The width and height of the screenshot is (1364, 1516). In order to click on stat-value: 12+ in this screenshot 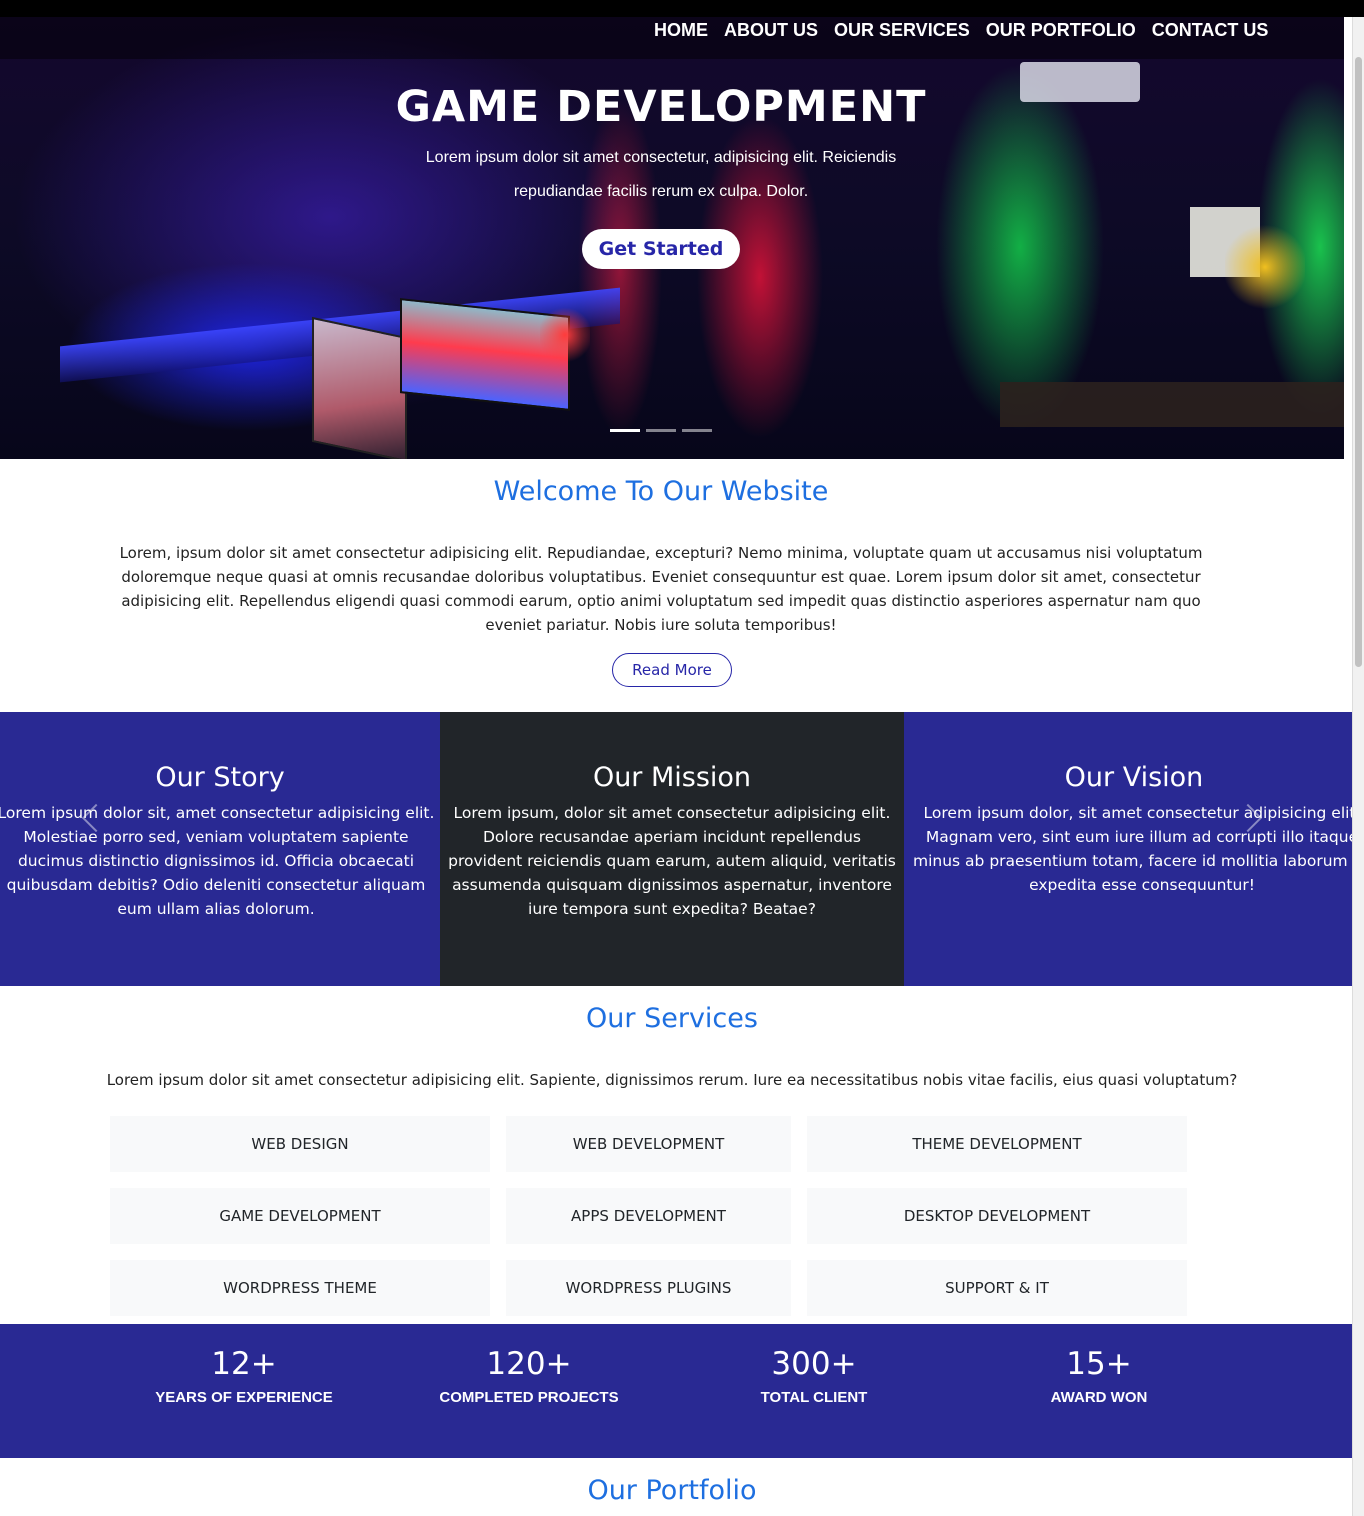, I will do `click(244, 1364)`.